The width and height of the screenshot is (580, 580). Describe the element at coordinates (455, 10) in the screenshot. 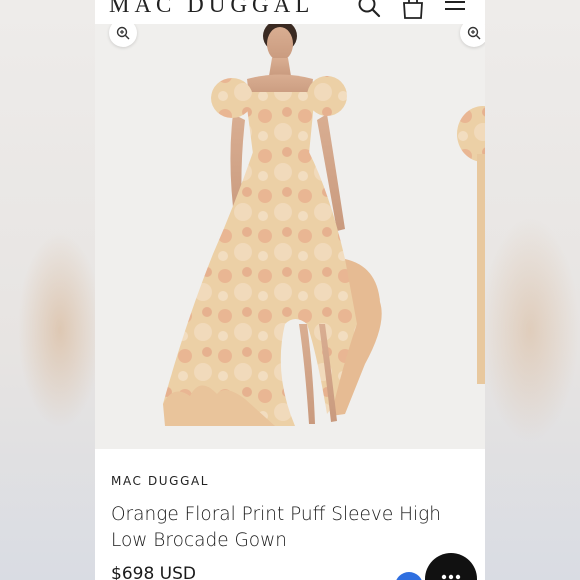

I see `hamburger-menu-icon` at that location.